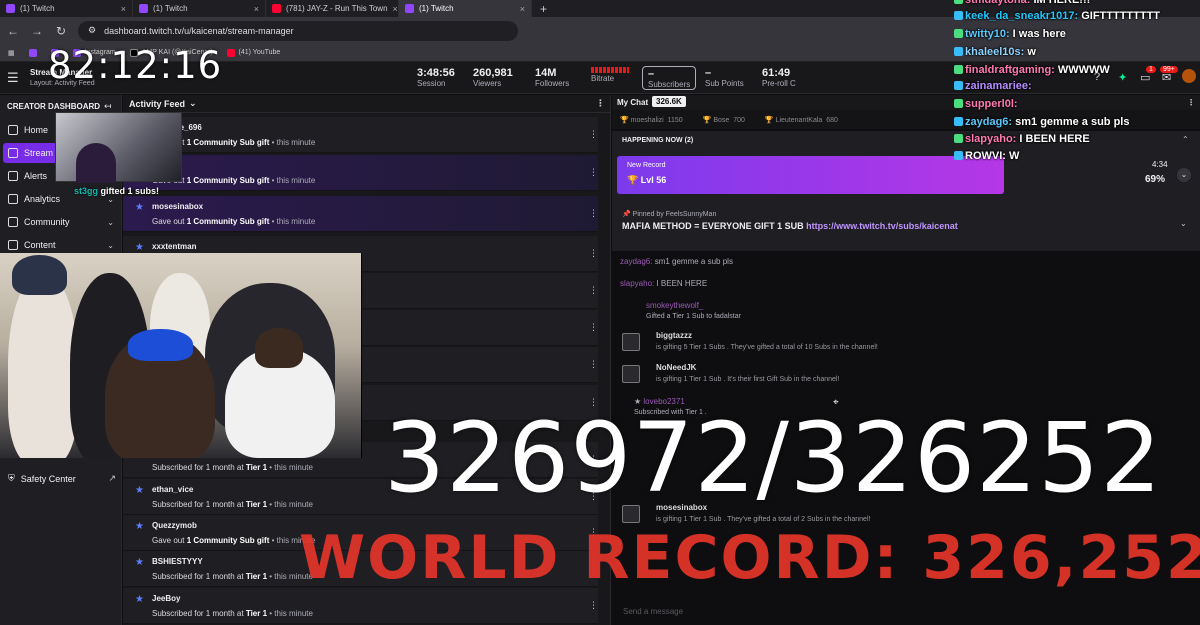 This screenshot has width=1200, height=625. I want to click on overlay-chat-text: w, so click(1030, 52).